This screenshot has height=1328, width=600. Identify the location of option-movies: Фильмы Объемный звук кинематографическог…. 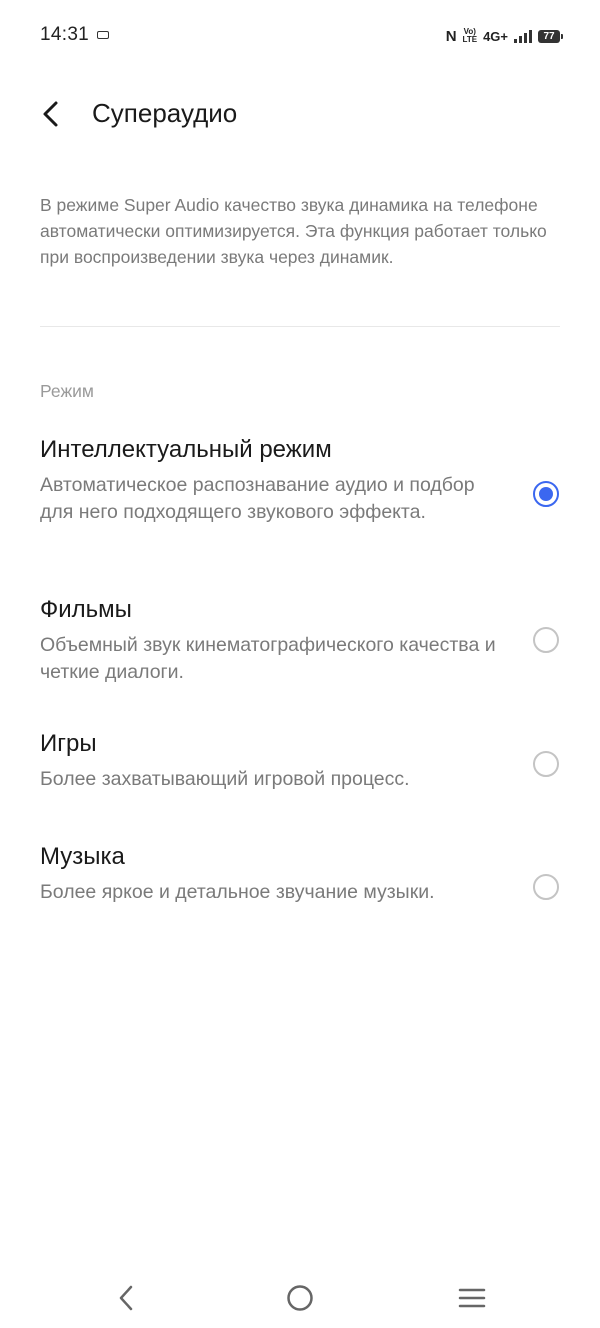
(300, 646).